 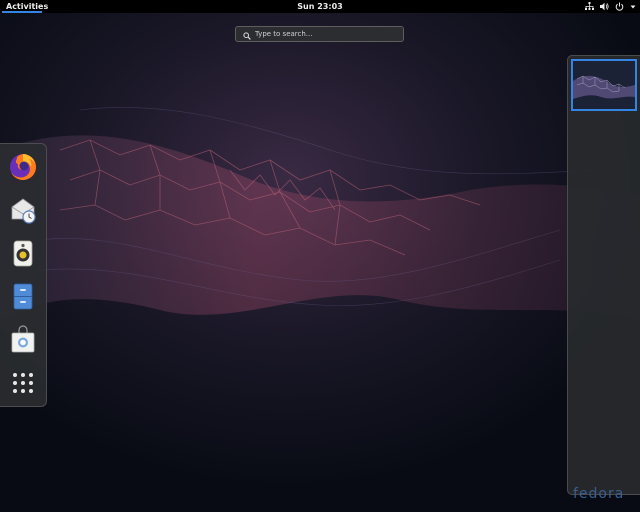 I want to click on files-launcher, so click(x=23, y=296).